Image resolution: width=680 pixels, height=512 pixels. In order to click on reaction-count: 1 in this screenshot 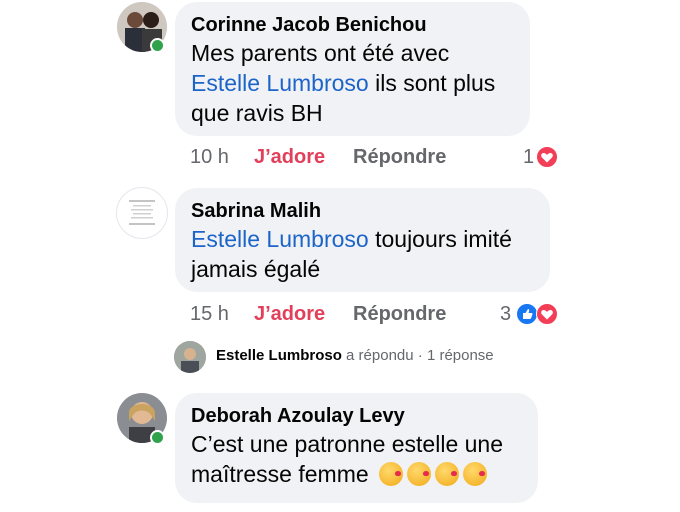, I will do `click(528, 157)`.